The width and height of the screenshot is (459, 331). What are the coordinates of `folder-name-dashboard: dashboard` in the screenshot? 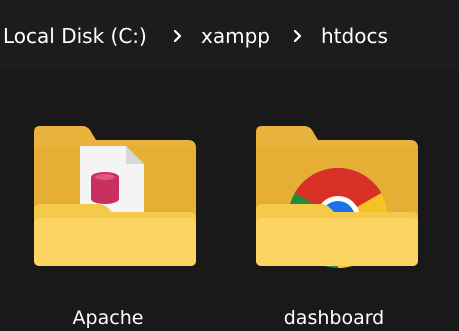 It's located at (334, 318).